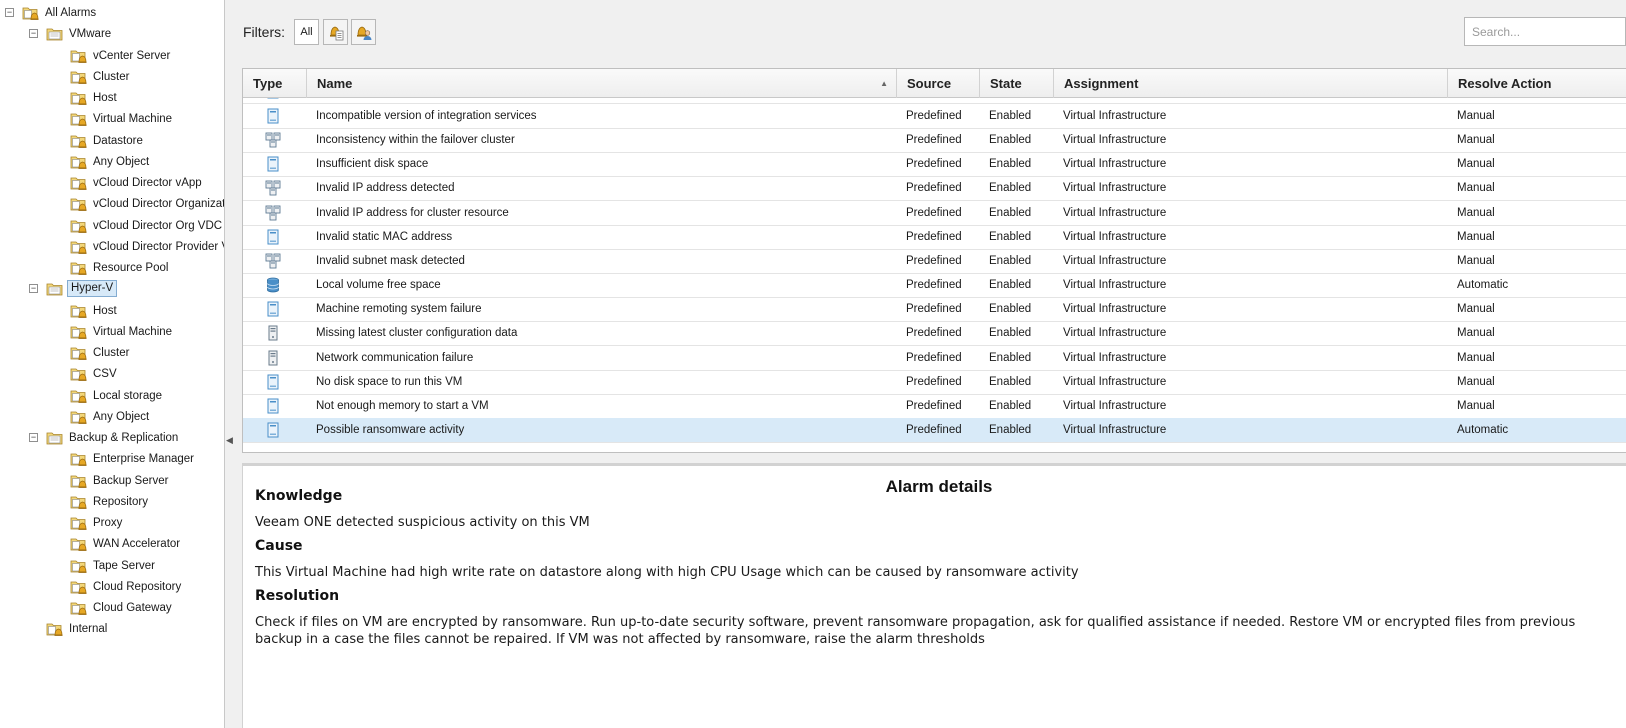 The image size is (1626, 728). Describe the element at coordinates (71, 13) in the screenshot. I see `tree-item-label: All Alarms` at that location.